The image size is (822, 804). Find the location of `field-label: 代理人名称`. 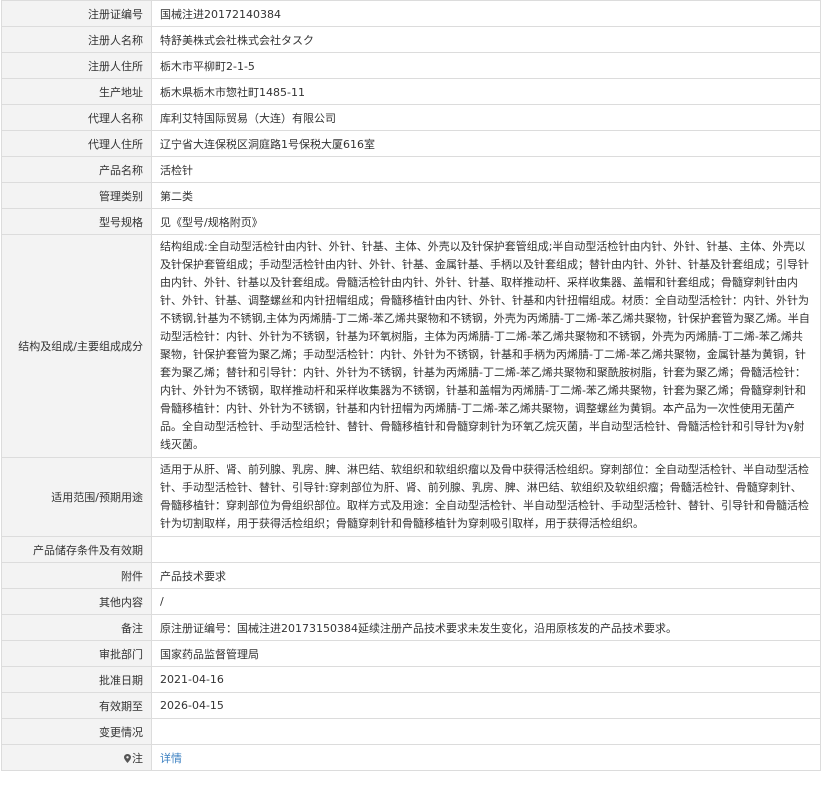

field-label: 代理人名称 is located at coordinates (76, 117).